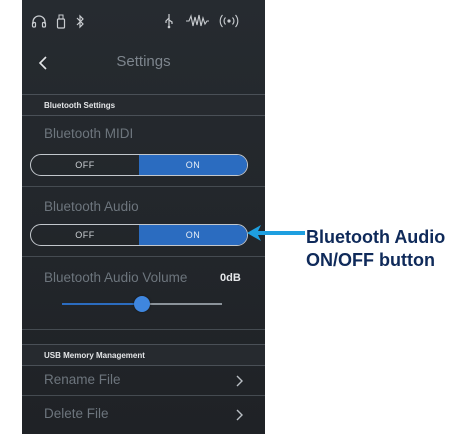  Describe the element at coordinates (80, 21) in the screenshot. I see `bluetooth-icon` at that location.